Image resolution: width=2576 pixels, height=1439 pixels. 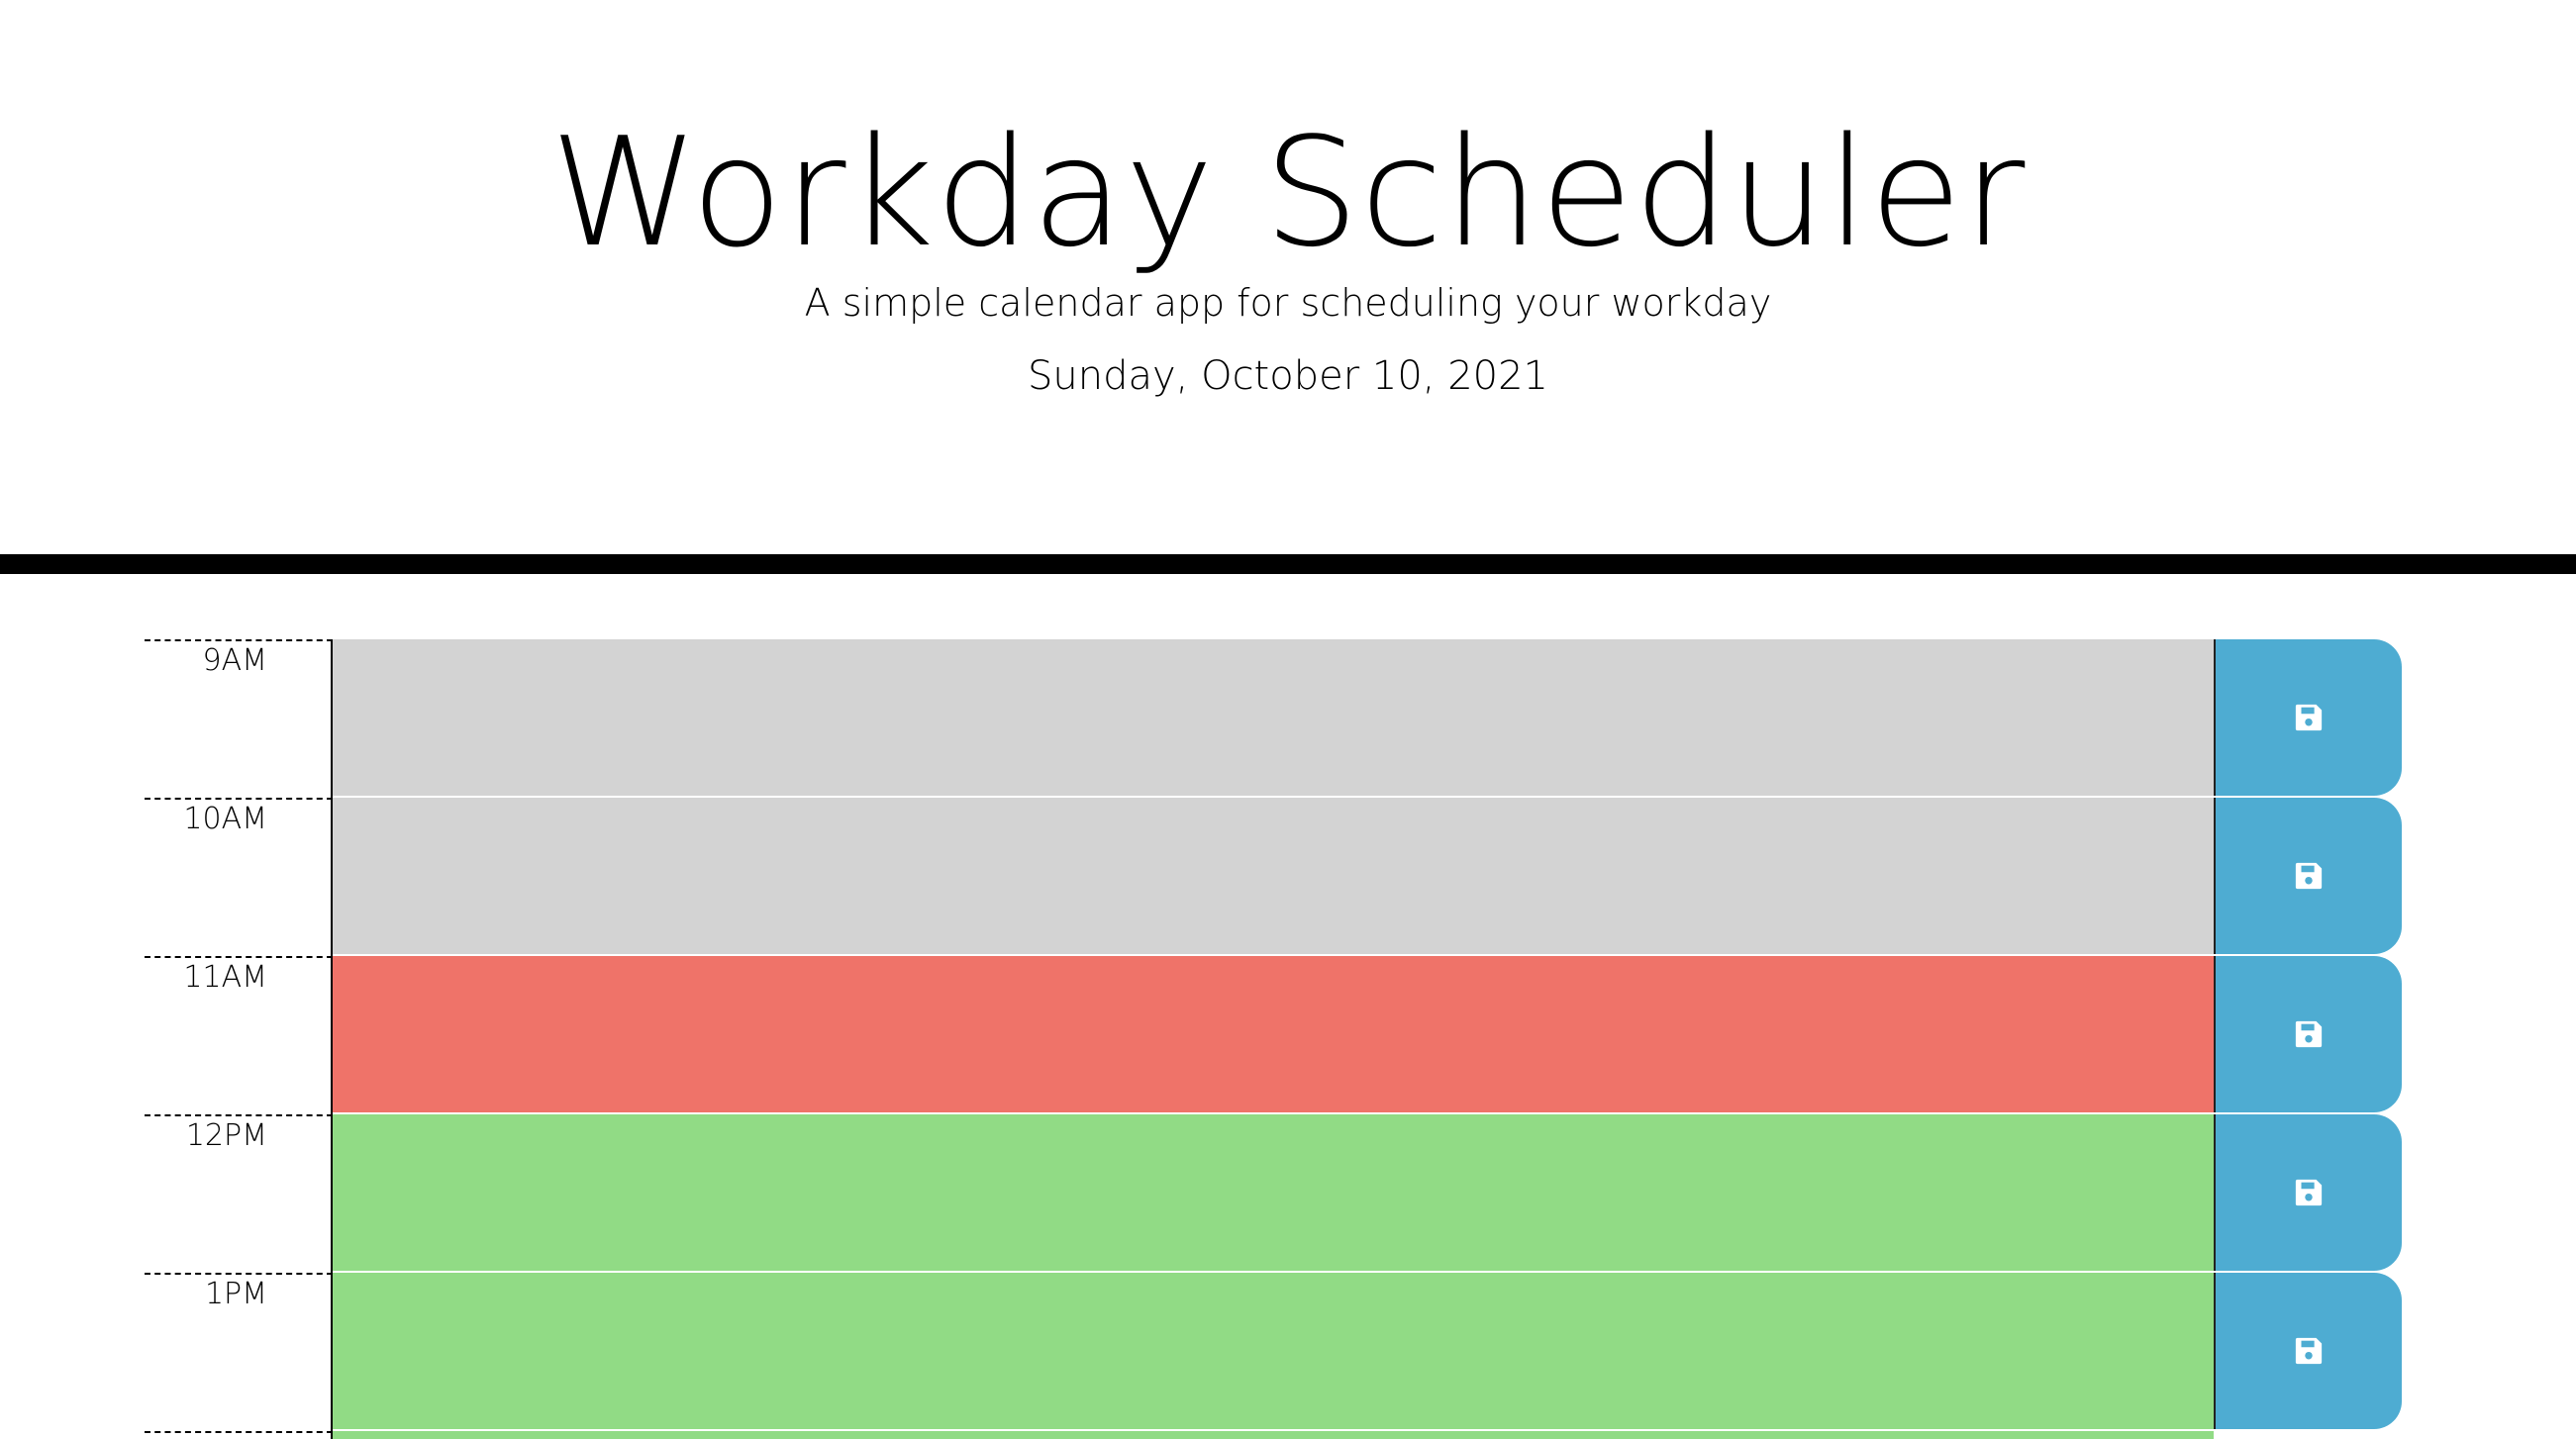 I want to click on hour-label: 11AM, so click(x=239, y=1035).